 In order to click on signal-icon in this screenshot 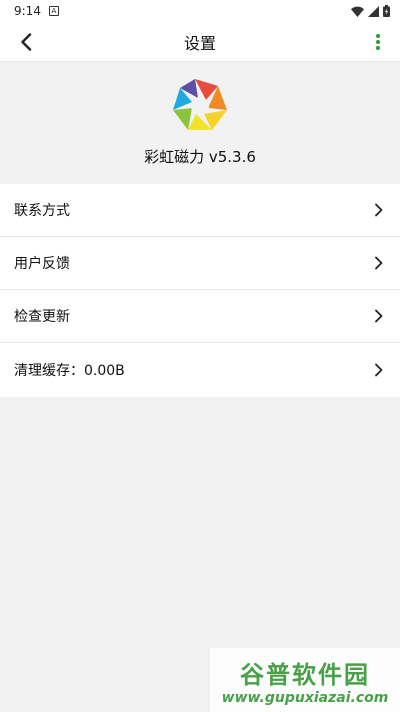, I will do `click(373, 11)`.